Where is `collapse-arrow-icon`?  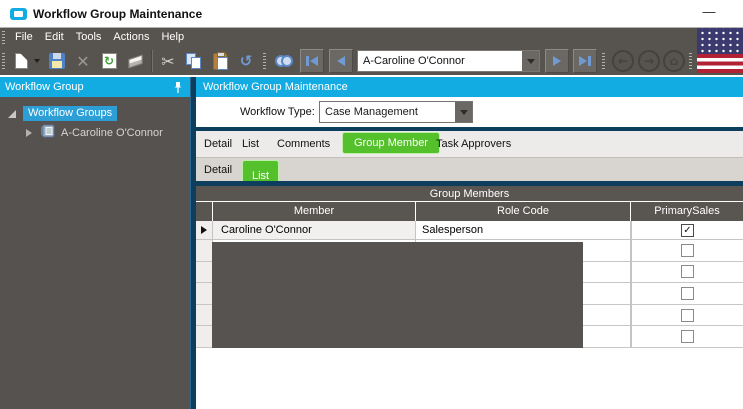
collapse-arrow-icon is located at coordinates (29, 132).